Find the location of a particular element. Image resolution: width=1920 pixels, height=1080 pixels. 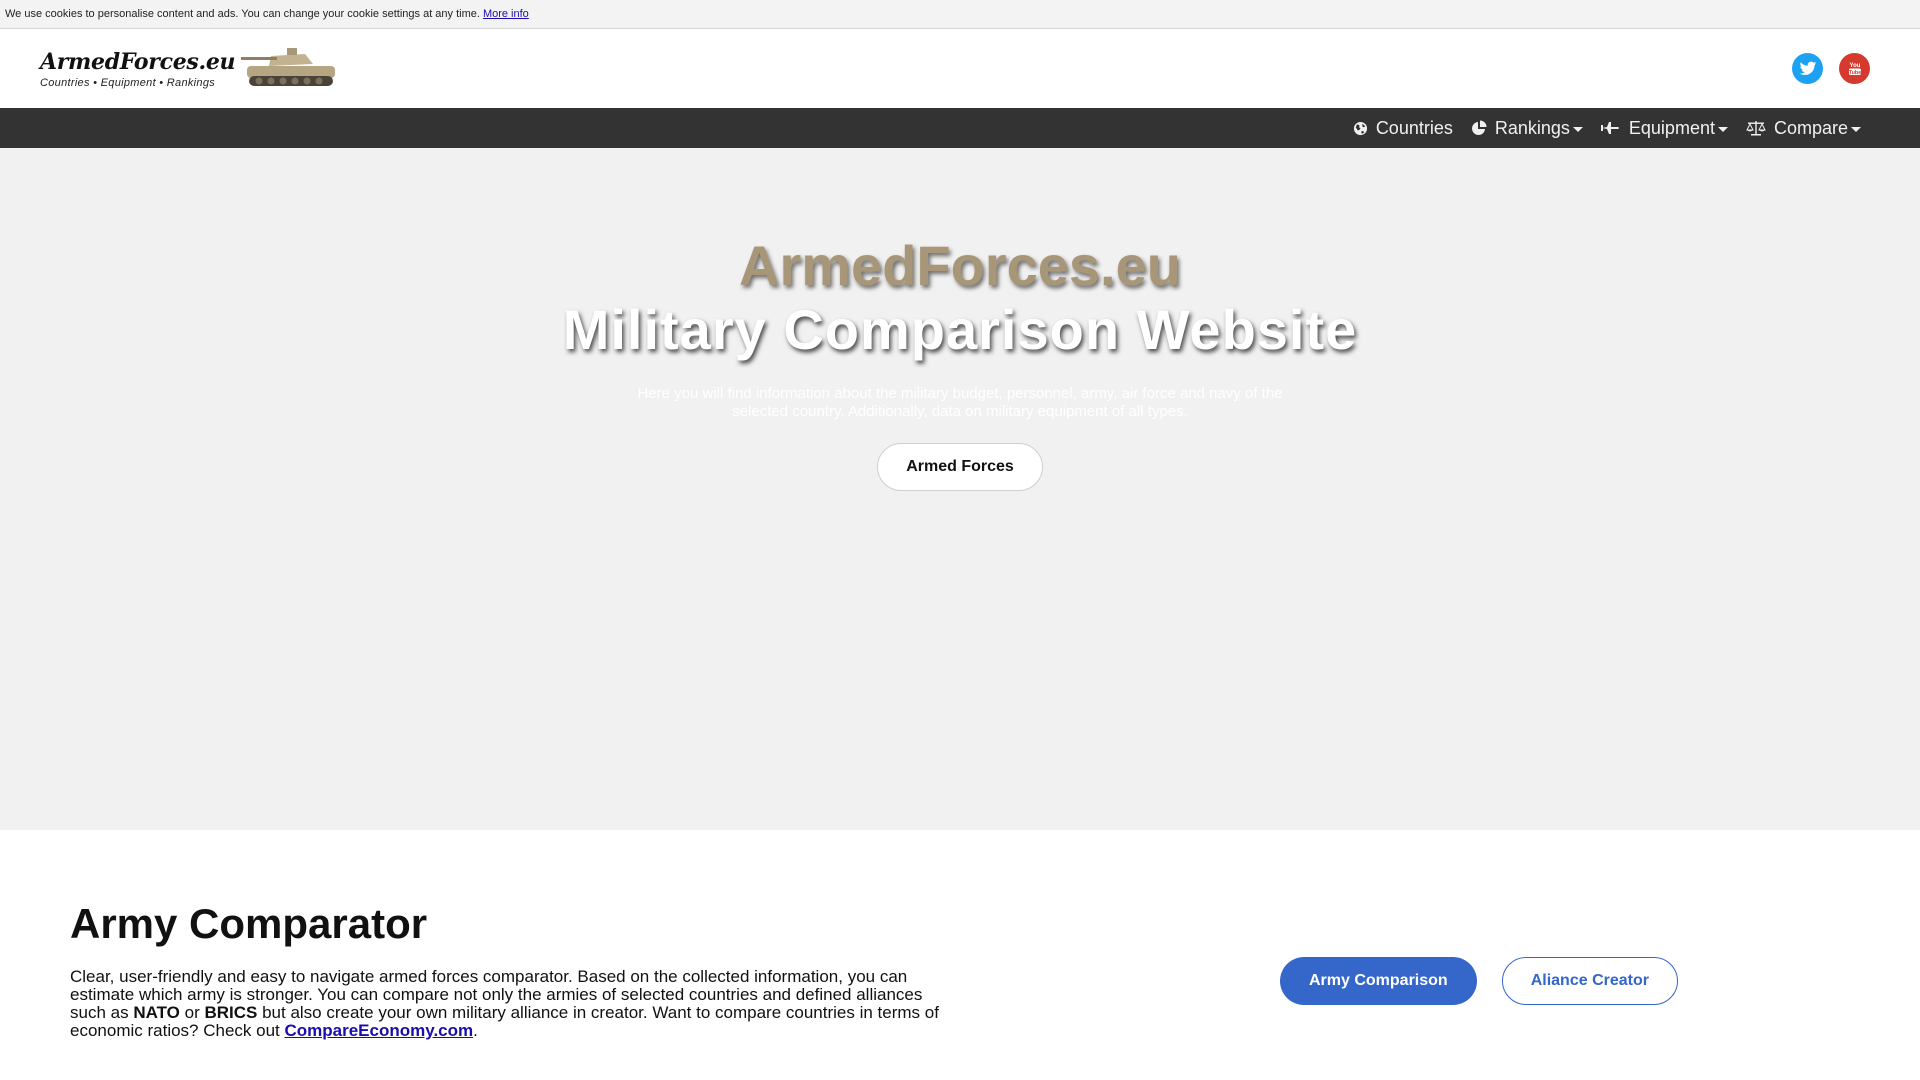

cookie-more-info-link: More info is located at coordinates (506, 14).